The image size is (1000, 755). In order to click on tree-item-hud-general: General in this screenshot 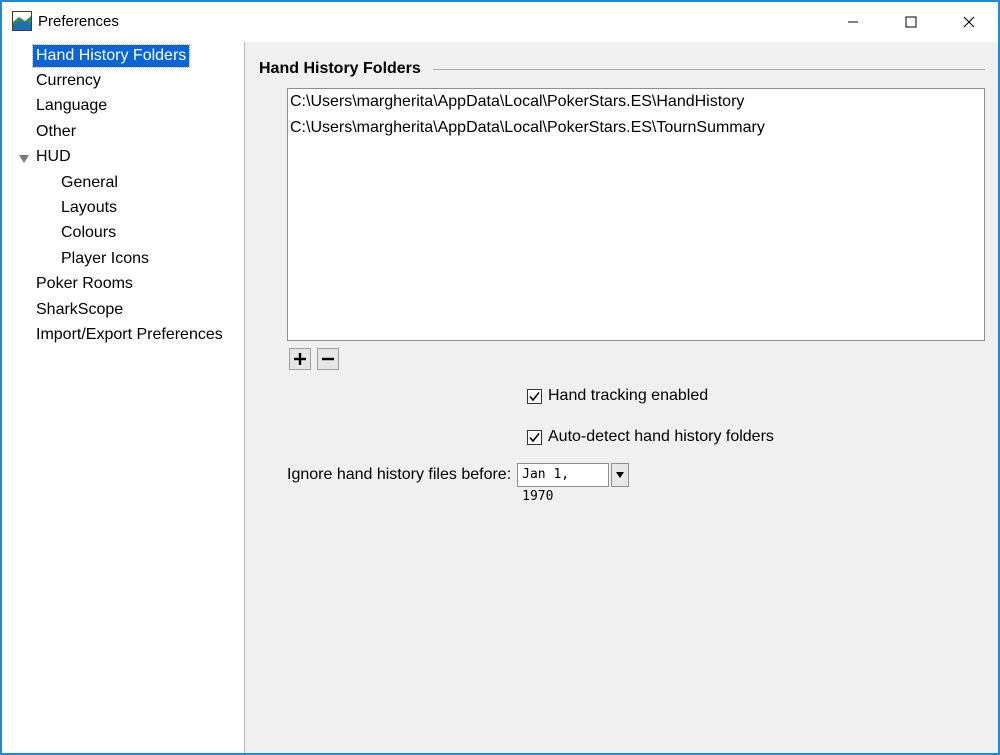, I will do `click(89, 183)`.